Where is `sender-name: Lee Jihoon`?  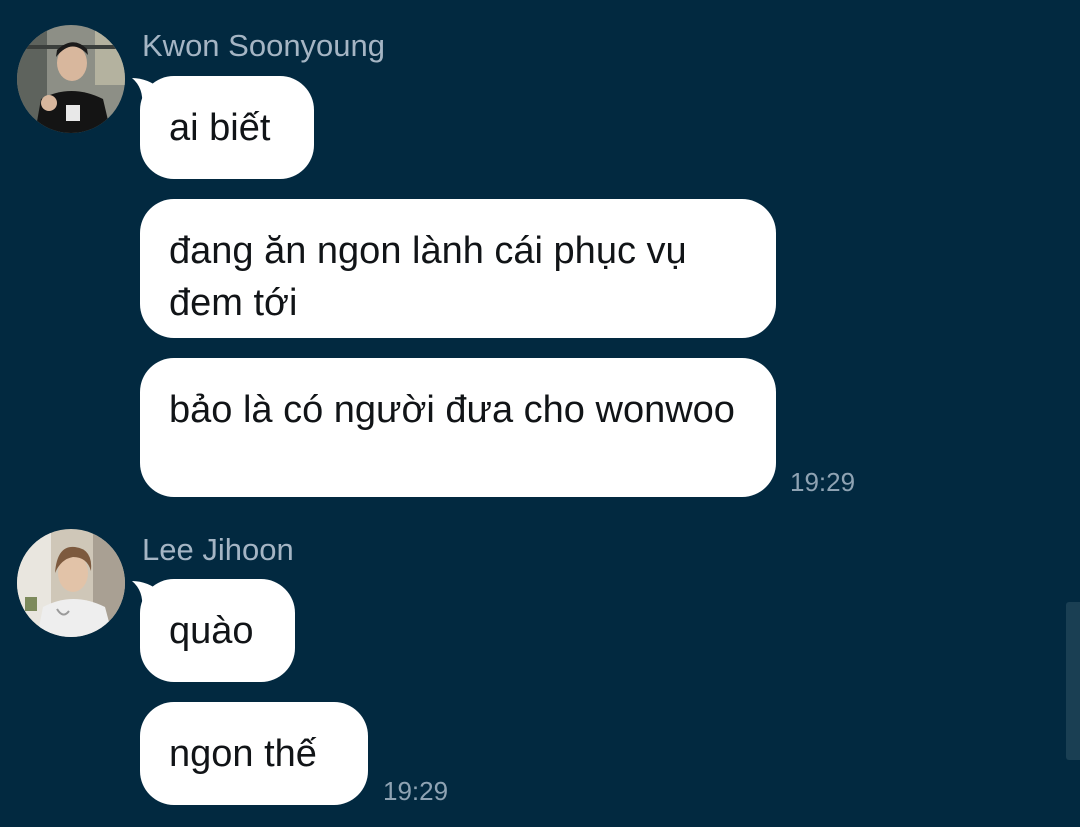
sender-name: Lee Jihoon is located at coordinates (218, 549).